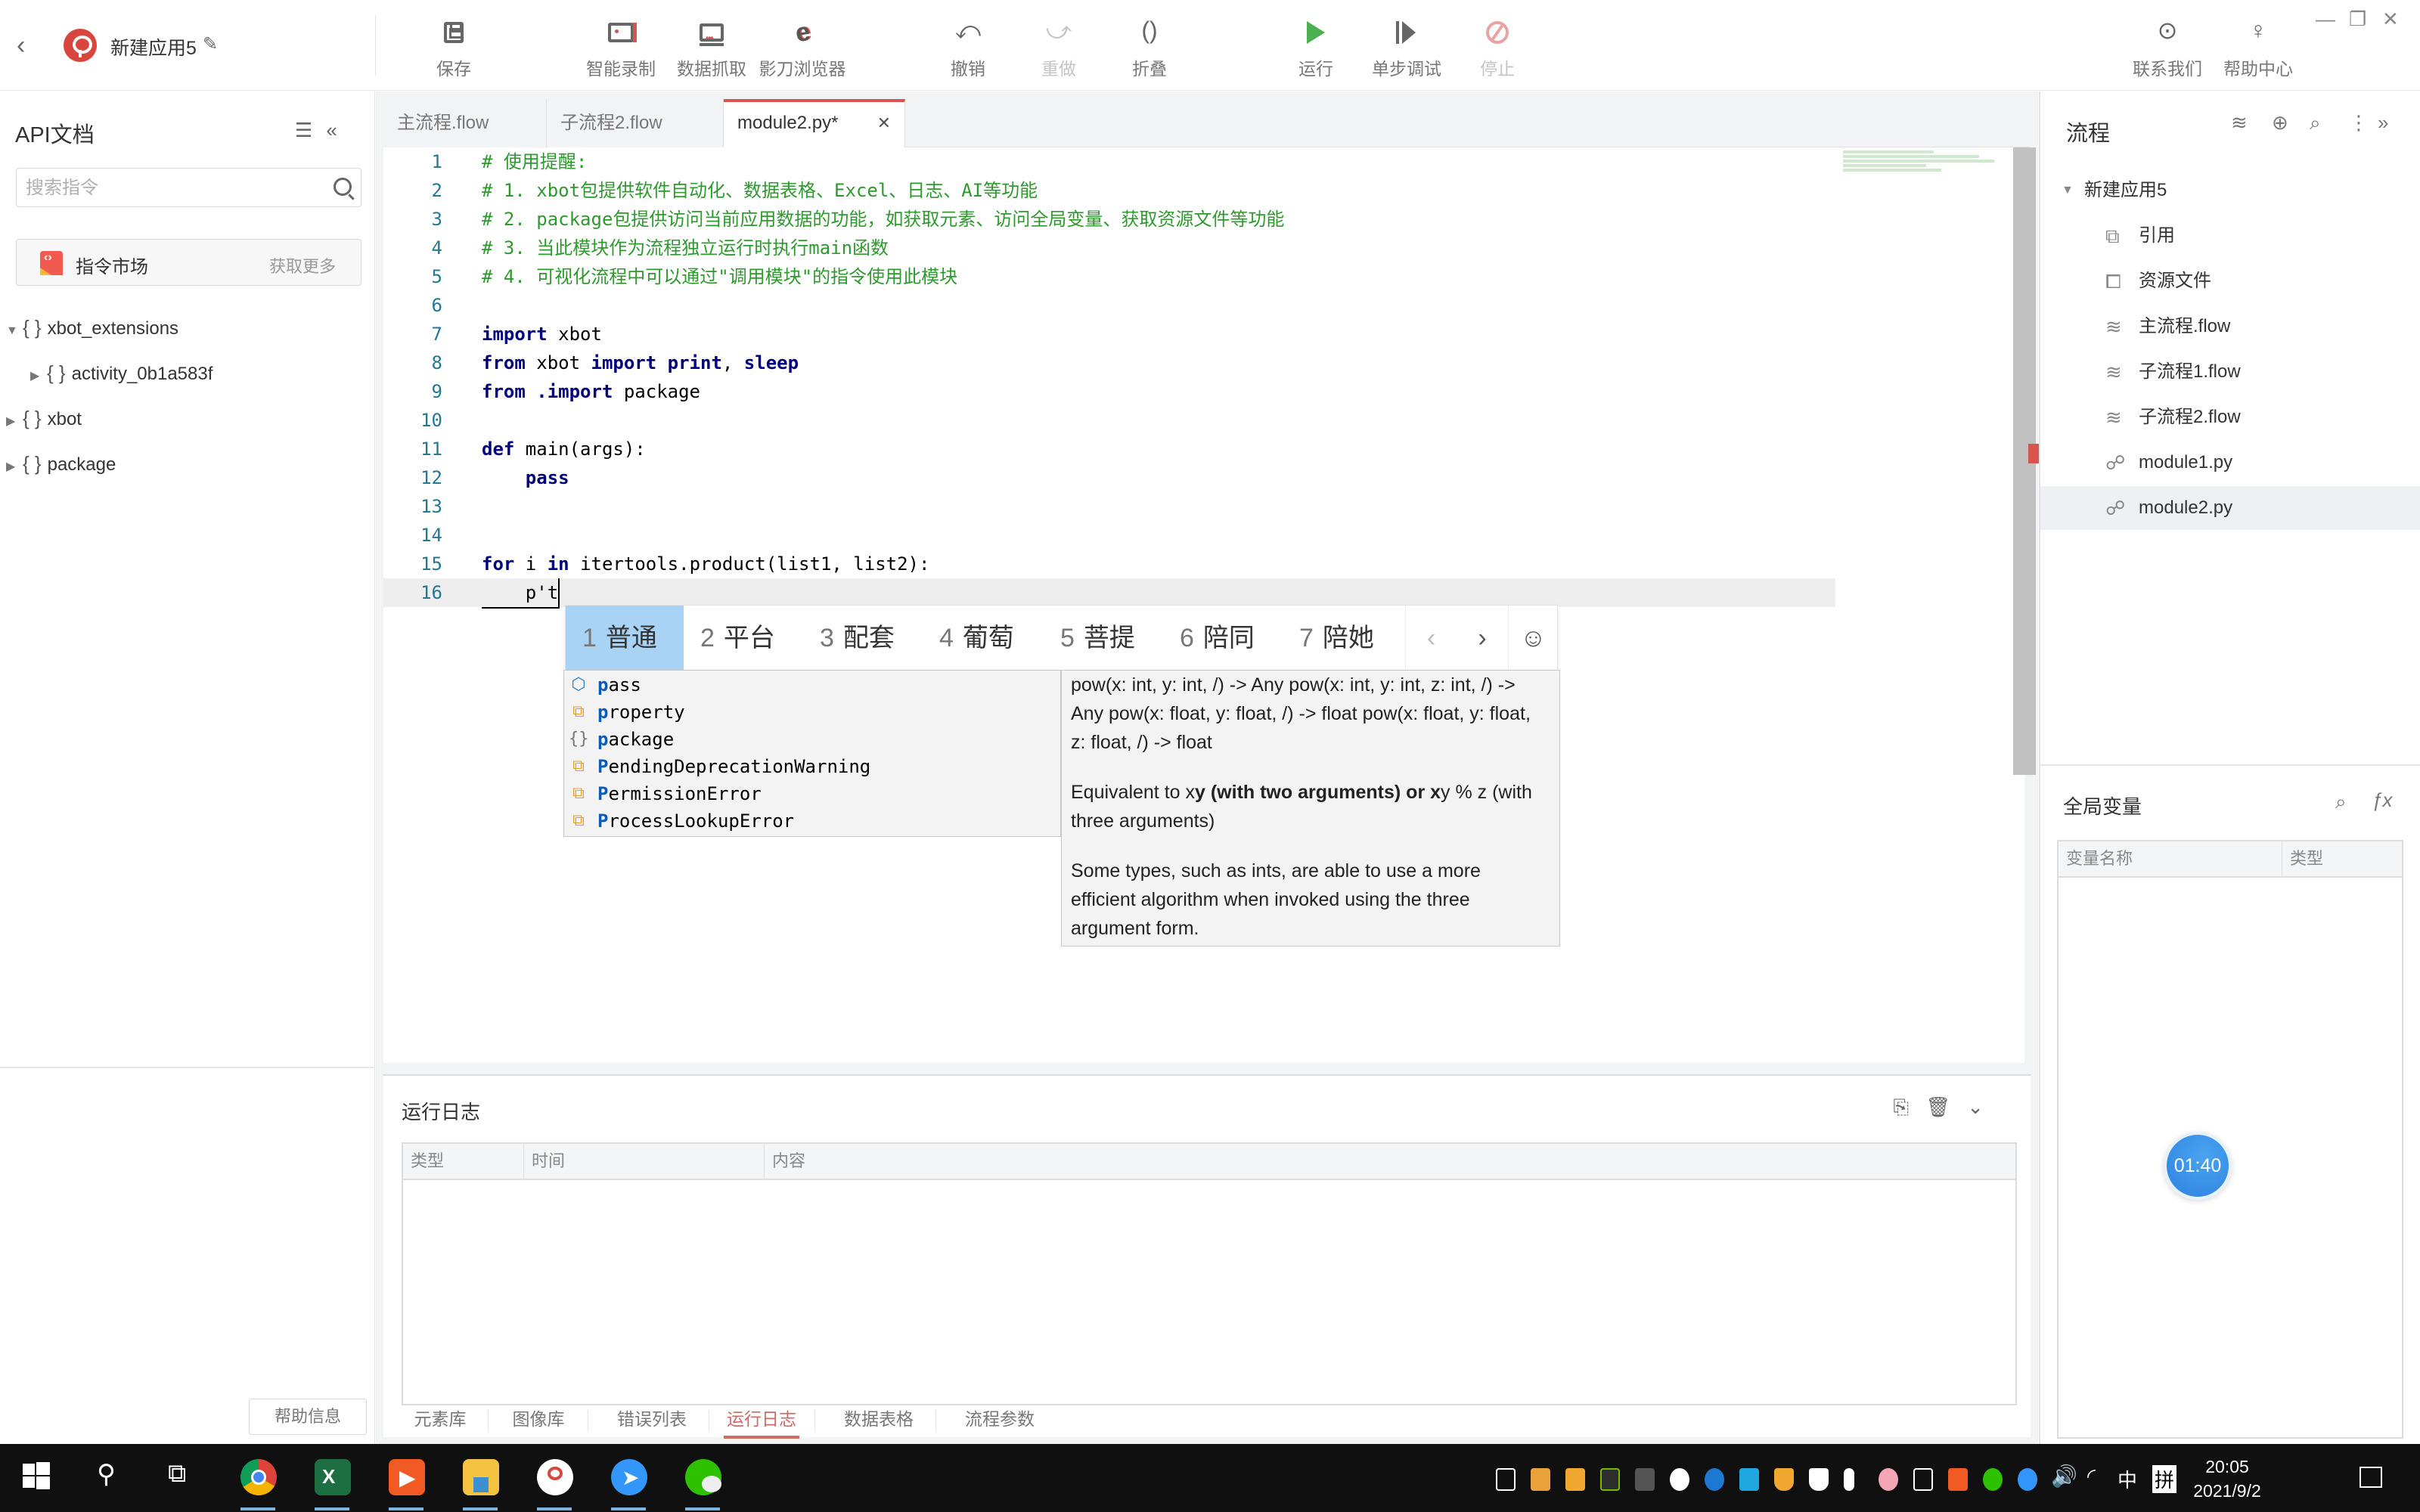  I want to click on smart-record-button: 智能录制, so click(620, 48).